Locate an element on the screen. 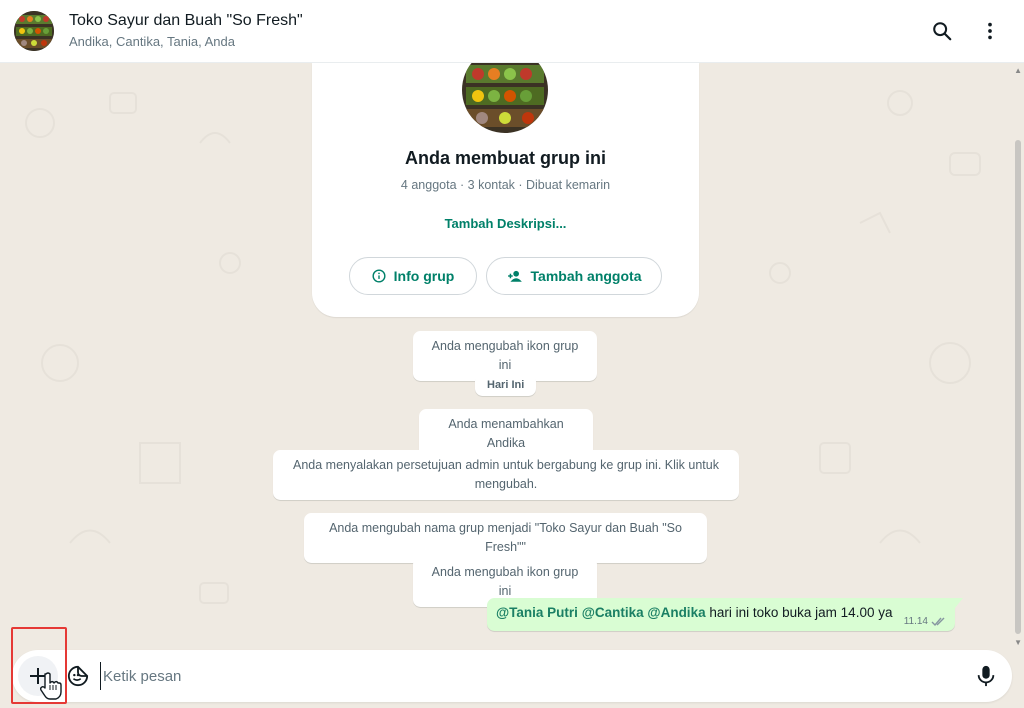 The image size is (1024, 708). message-meta: 11.14 is located at coordinates (925, 621).